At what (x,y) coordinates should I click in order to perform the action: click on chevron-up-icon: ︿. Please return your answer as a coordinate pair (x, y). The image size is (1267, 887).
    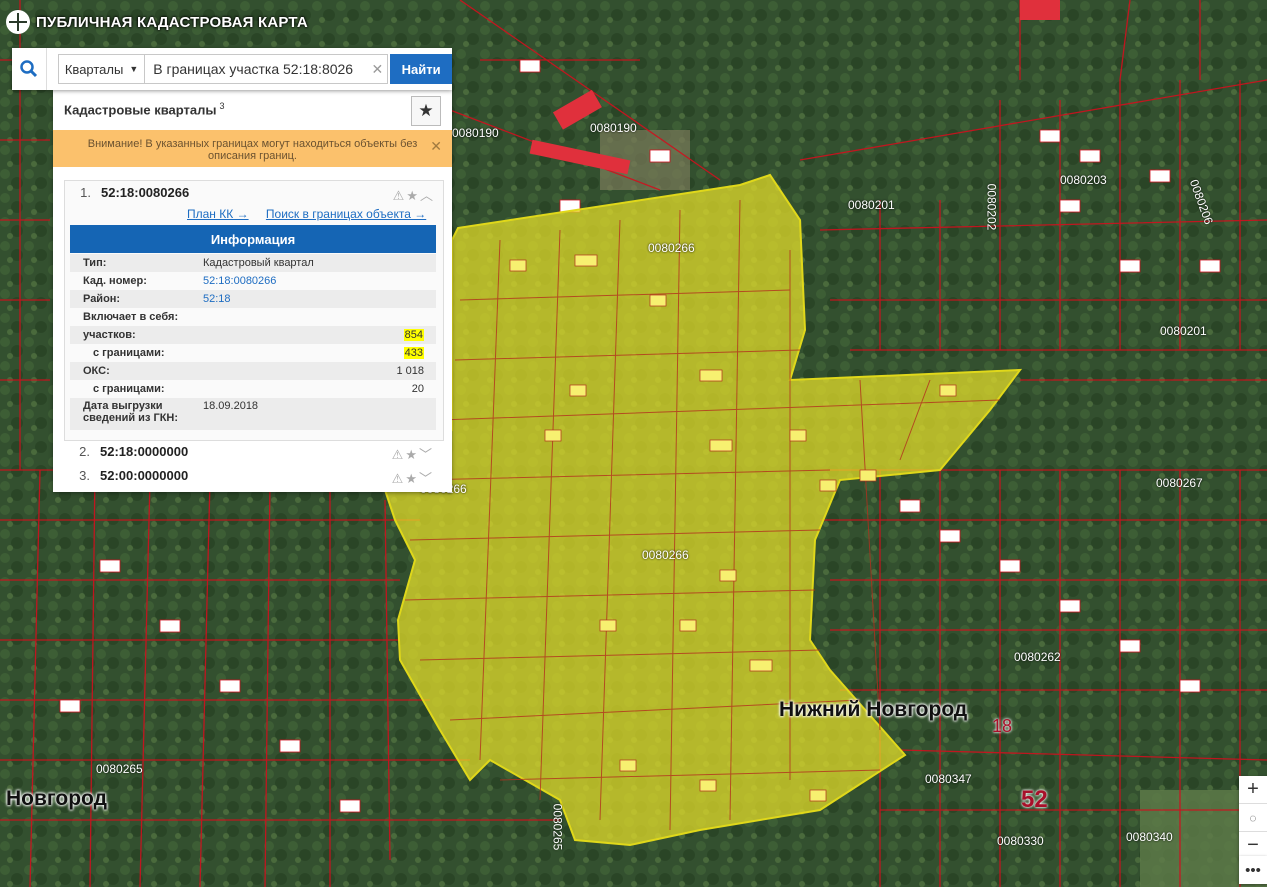
    Looking at the image, I should click on (427, 195).